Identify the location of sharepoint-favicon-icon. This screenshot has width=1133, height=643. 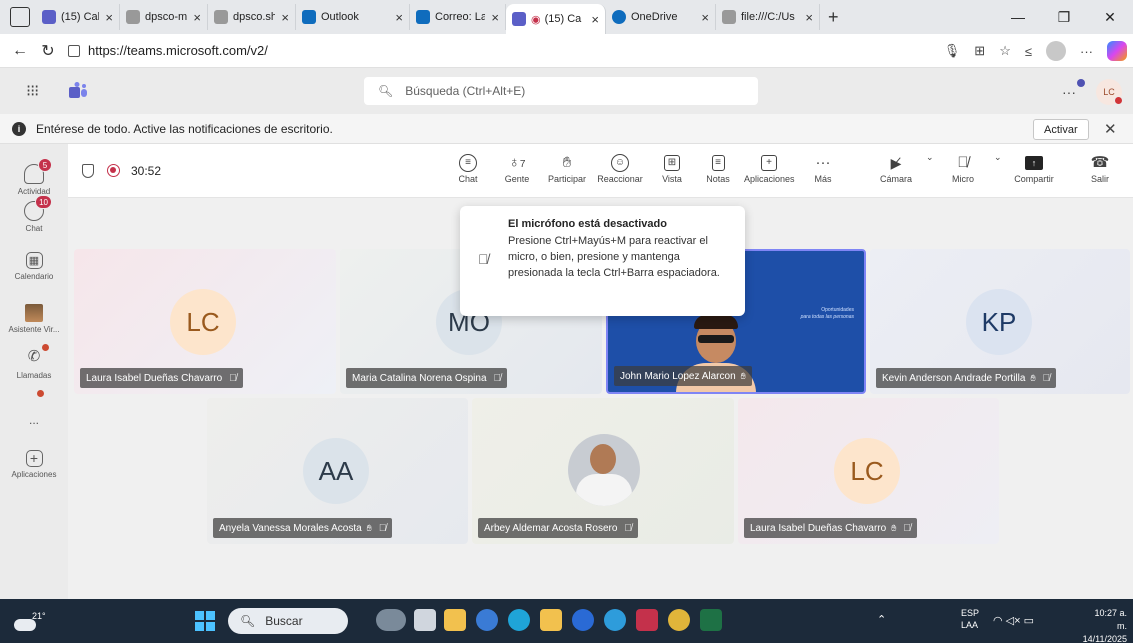
(133, 17).